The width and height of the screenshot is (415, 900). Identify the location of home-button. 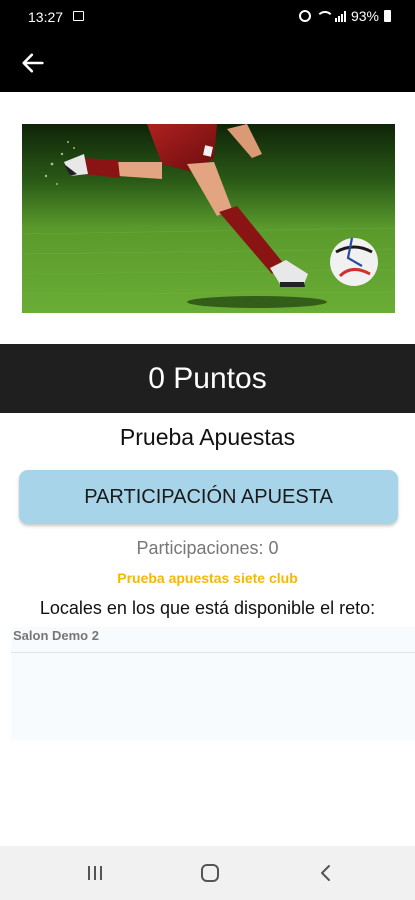
(210, 873).